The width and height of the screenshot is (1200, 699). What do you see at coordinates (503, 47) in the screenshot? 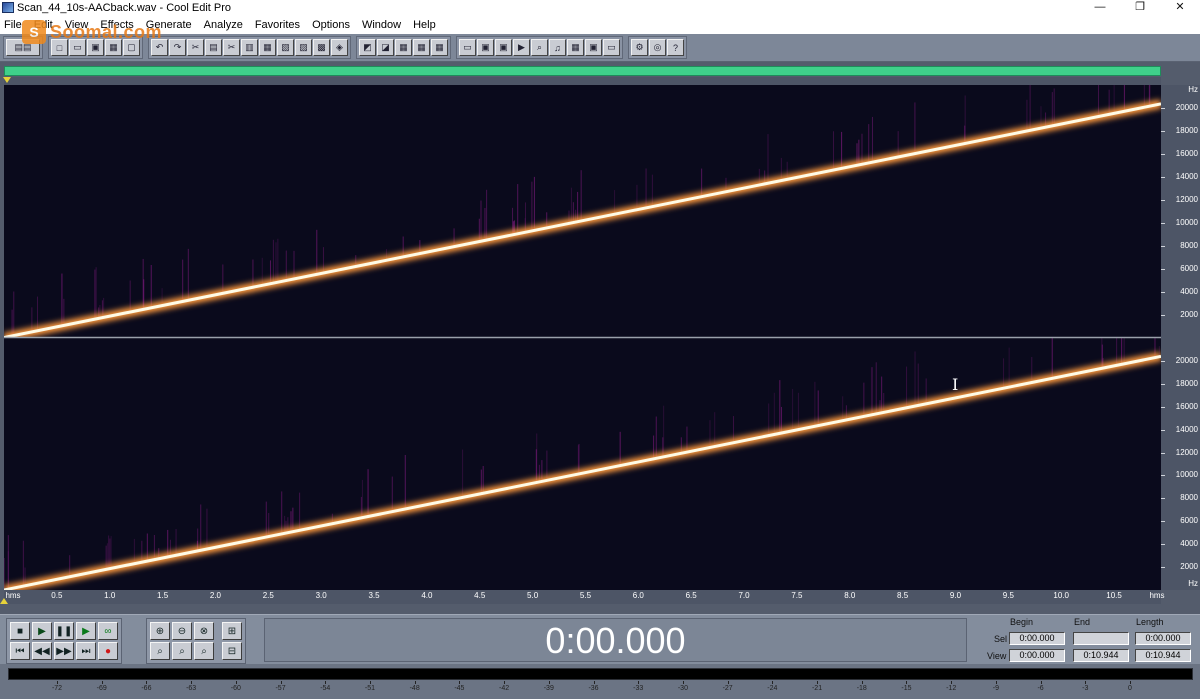
I see `settings-button: ▣` at bounding box center [503, 47].